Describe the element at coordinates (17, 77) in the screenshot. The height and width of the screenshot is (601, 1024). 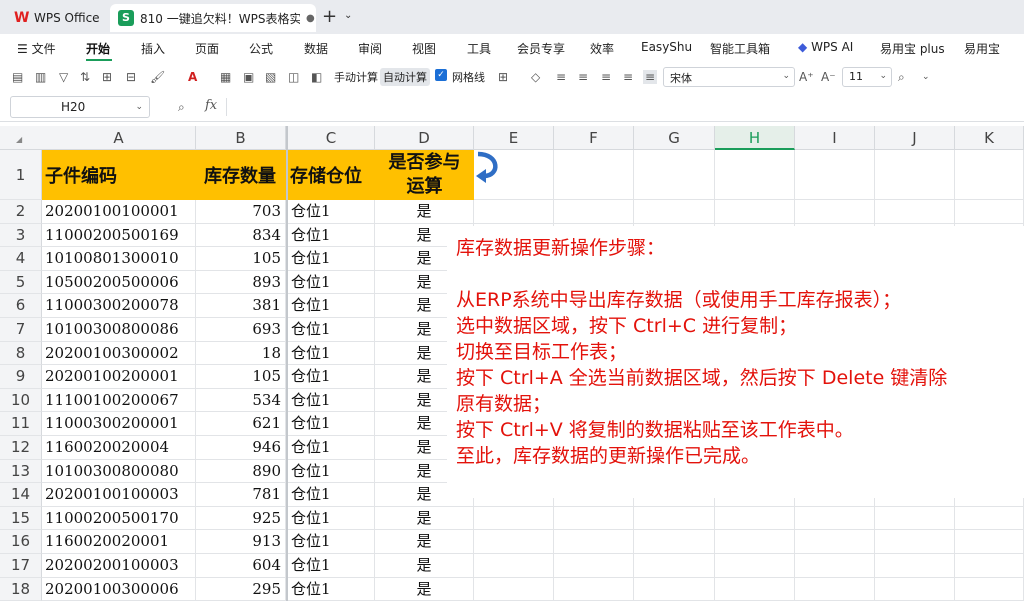
I see `copy-format-icon: ▤` at that location.